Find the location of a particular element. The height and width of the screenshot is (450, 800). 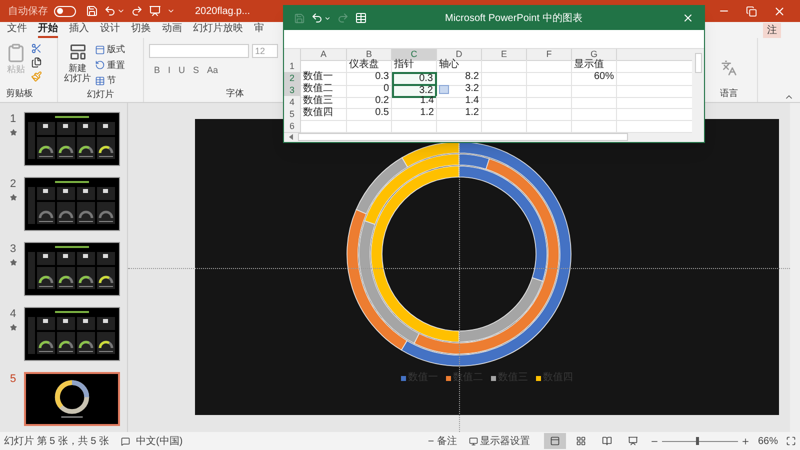

customize-icon is located at coordinates (171, 11).